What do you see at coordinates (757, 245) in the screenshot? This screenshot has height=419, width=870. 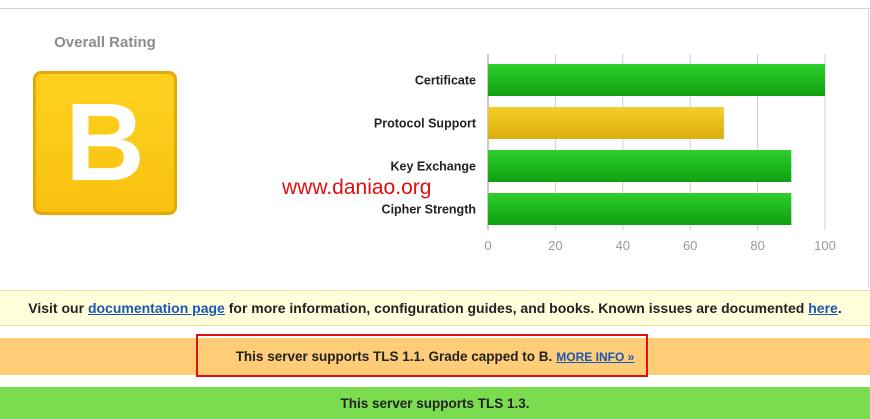 I see `x-tick-label: 80` at bounding box center [757, 245].